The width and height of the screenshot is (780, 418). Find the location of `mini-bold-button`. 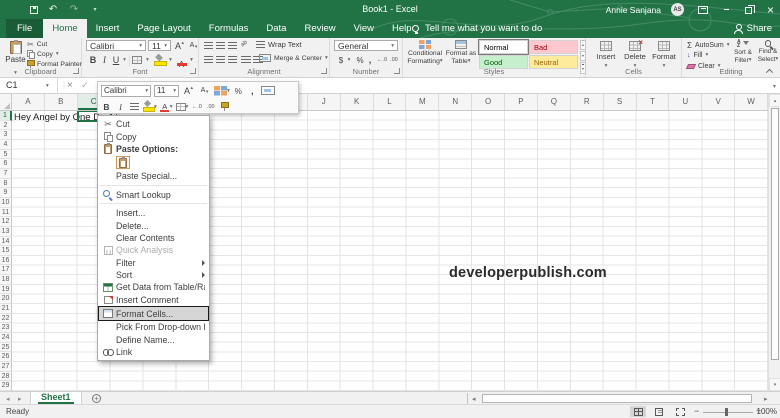

mini-bold-button is located at coordinates (106, 106).